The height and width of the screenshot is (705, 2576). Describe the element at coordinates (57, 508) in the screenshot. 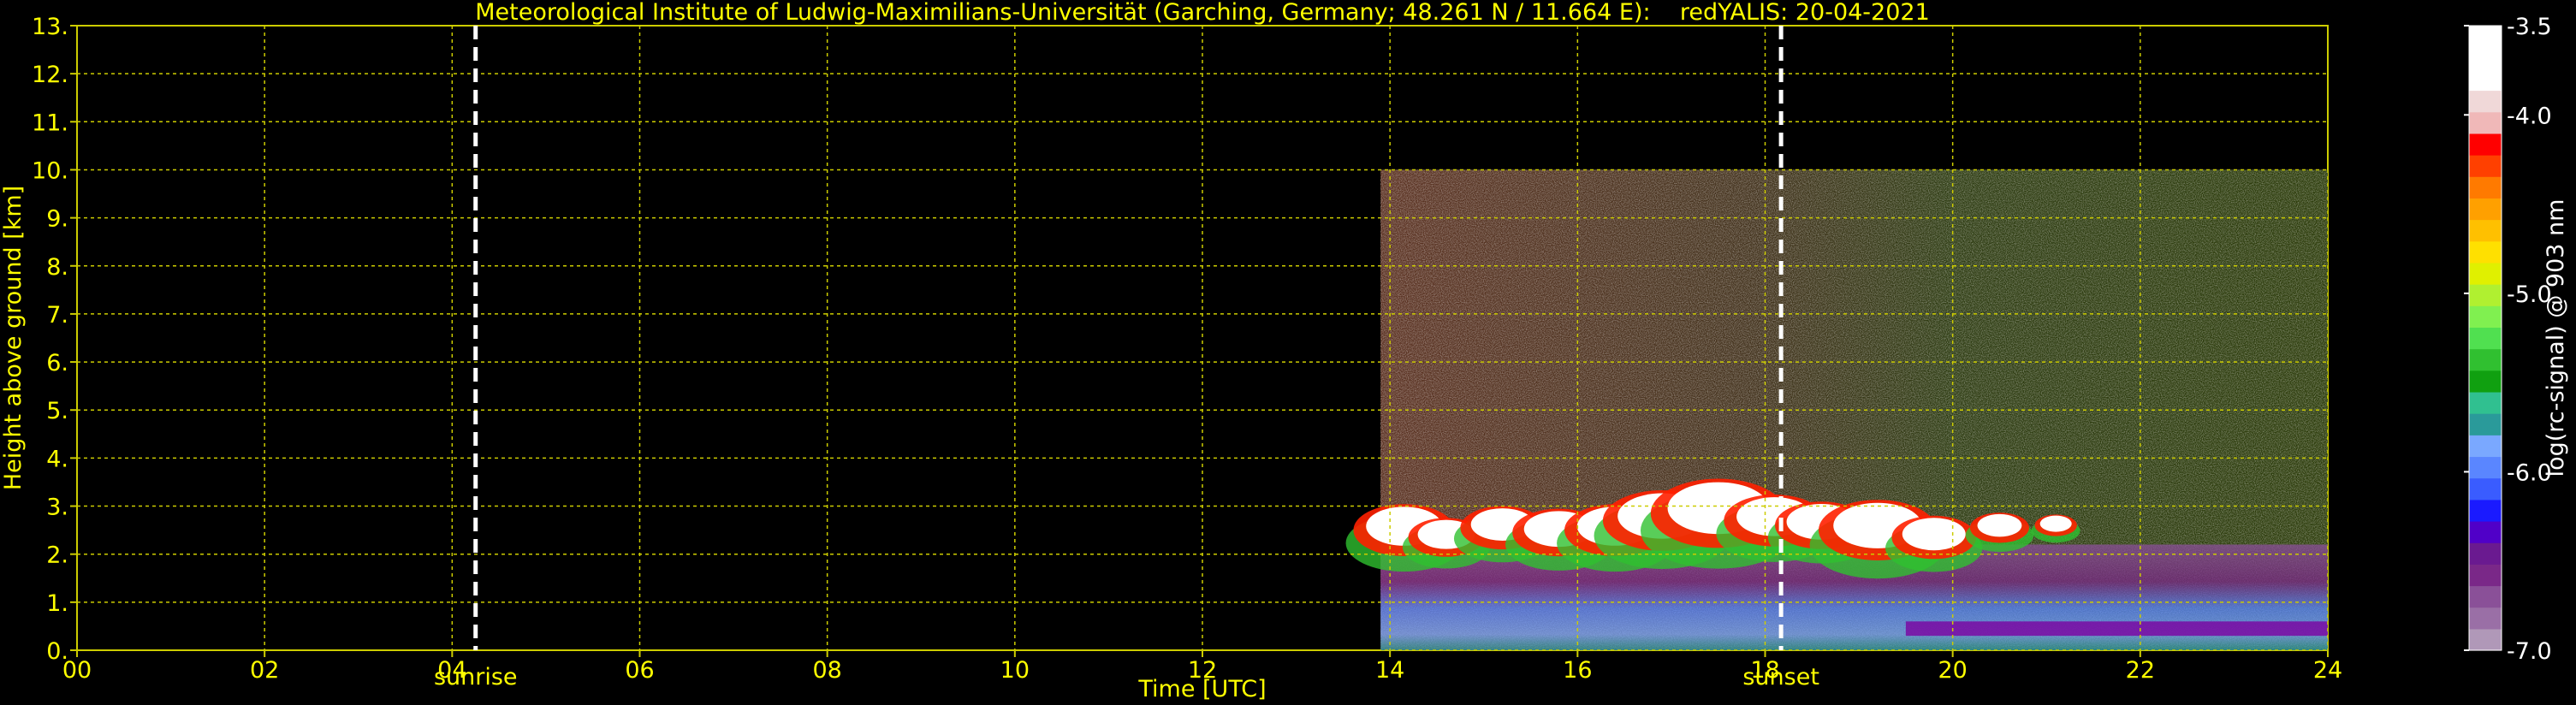

I see `y-tick-label: 3.` at that location.